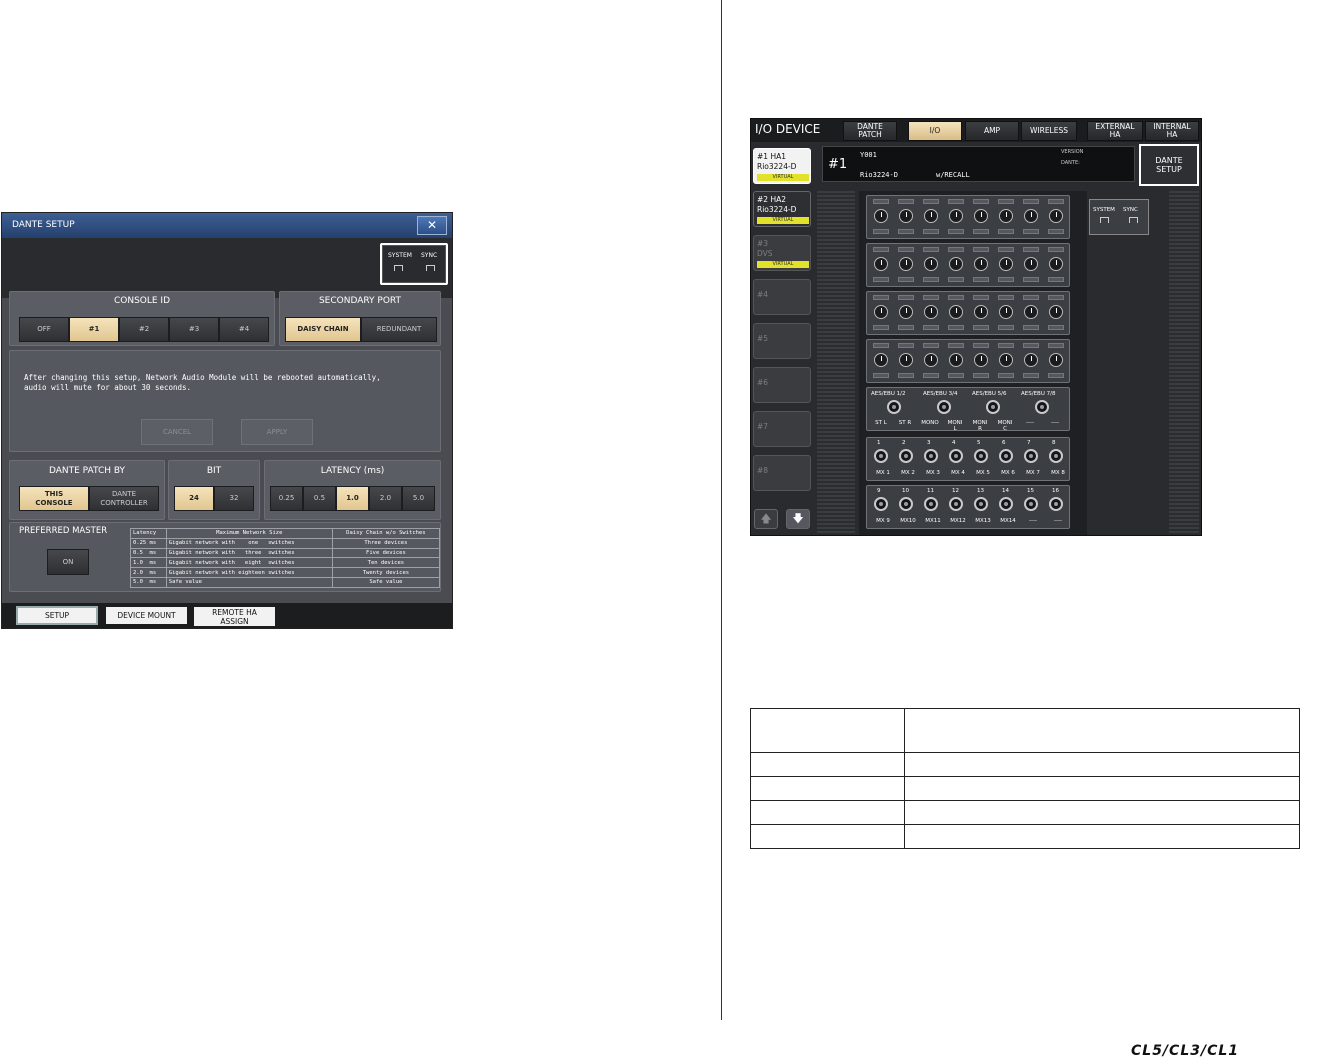 This screenshot has width=1341, height=1061. Describe the element at coordinates (286, 498) in the screenshot. I see `latency-025-button: 0.25` at that location.